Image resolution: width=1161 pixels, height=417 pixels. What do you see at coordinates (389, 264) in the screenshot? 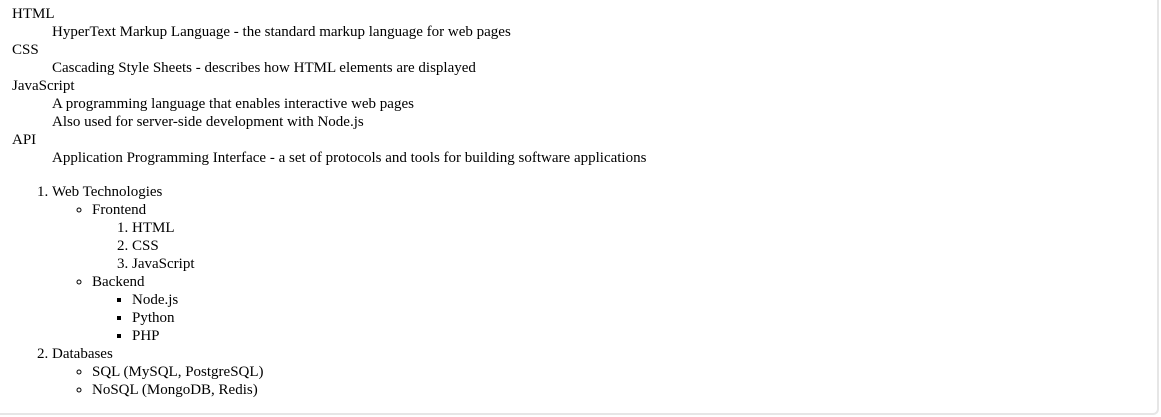
I see `nested-list-item: JavaScript` at bounding box center [389, 264].